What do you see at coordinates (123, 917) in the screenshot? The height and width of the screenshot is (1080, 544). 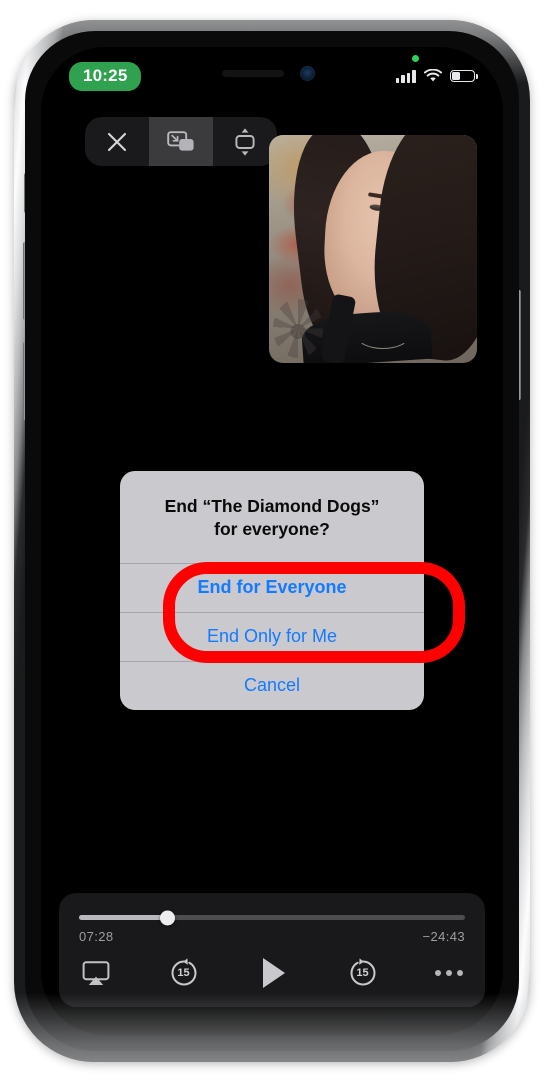 I see `scrubber-progress-fill` at bounding box center [123, 917].